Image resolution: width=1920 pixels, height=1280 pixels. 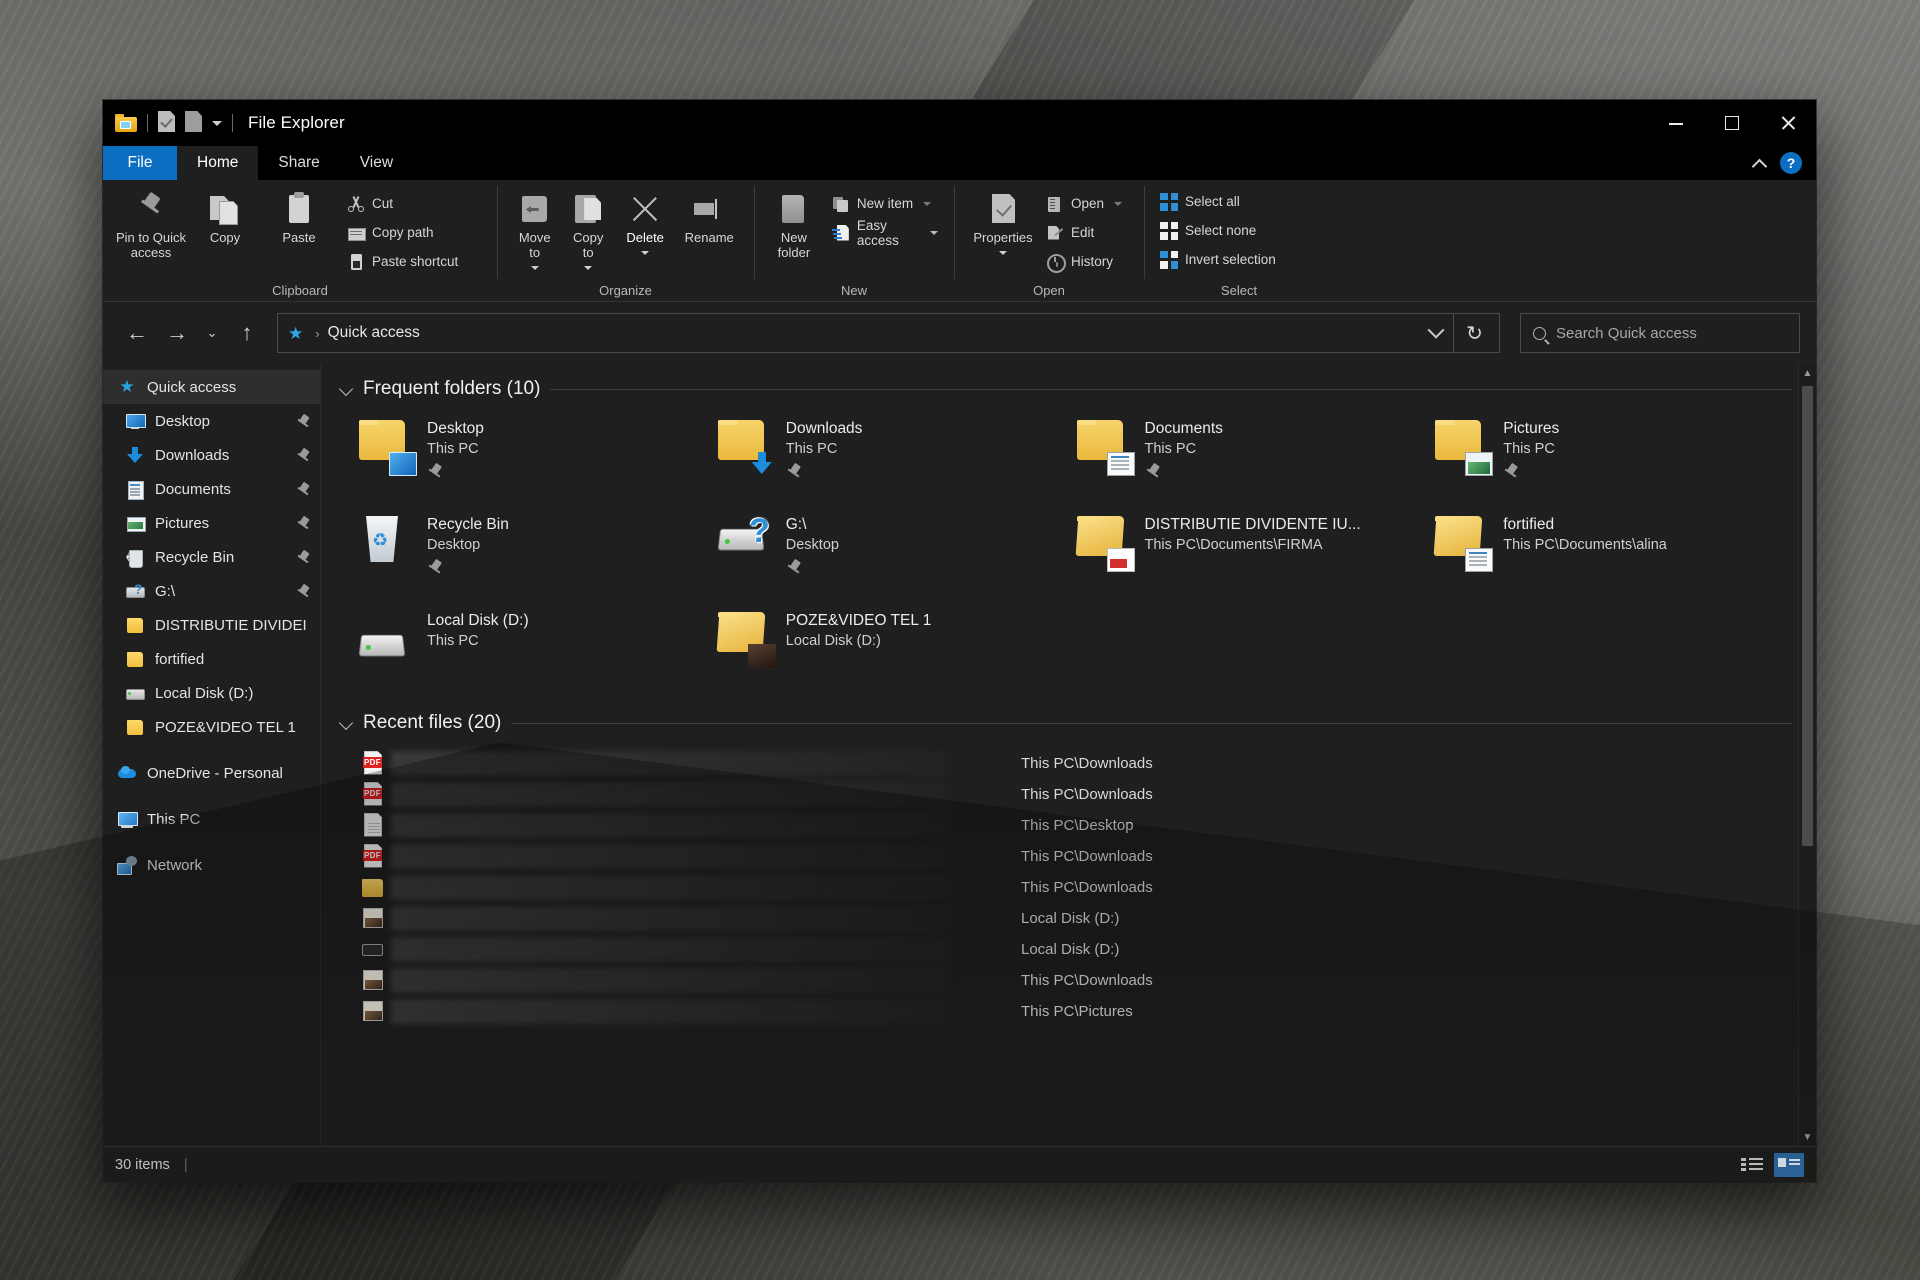 What do you see at coordinates (885, 233) in the screenshot?
I see `easy-access-button: Easy access` at bounding box center [885, 233].